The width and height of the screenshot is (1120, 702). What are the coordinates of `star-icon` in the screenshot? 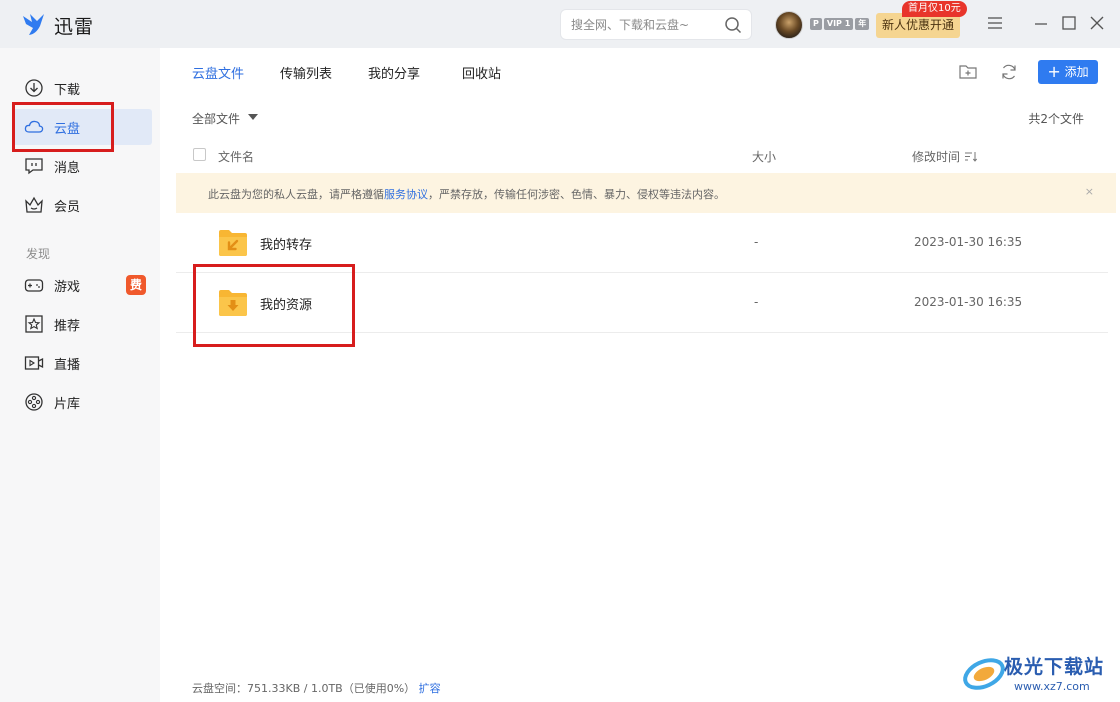 It's located at (34, 324).